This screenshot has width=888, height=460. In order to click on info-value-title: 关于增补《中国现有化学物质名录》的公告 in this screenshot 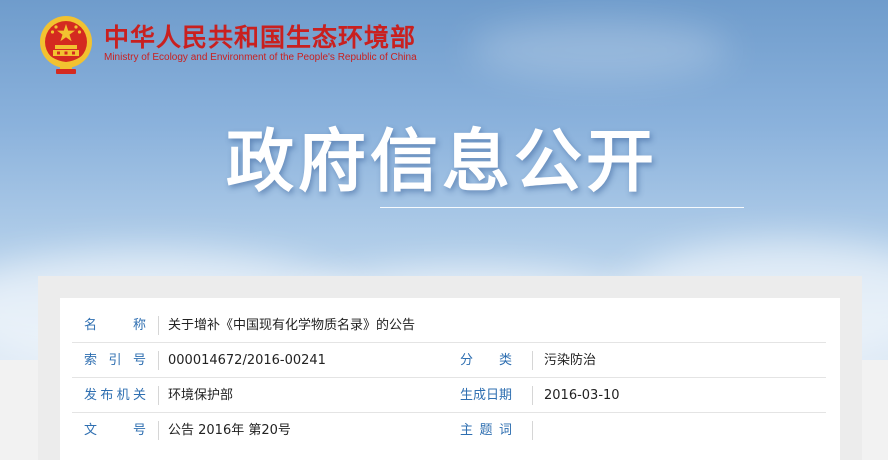, I will do `click(292, 325)`.